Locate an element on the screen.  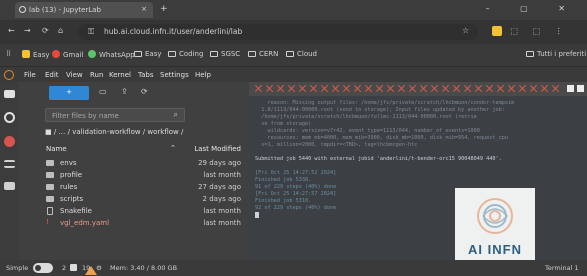
column-last-modified: Last Modified is located at coordinates (217, 149).